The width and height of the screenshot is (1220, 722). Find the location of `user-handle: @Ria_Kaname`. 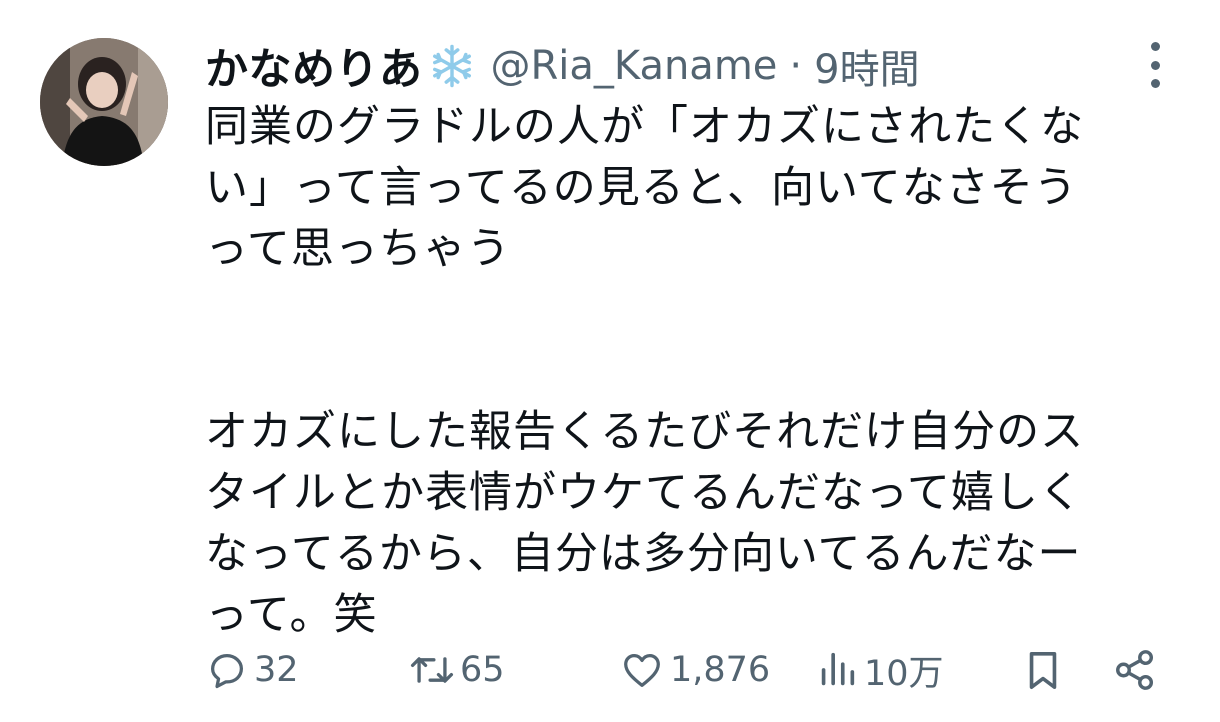

user-handle: @Ria_Kaname is located at coordinates (634, 66).